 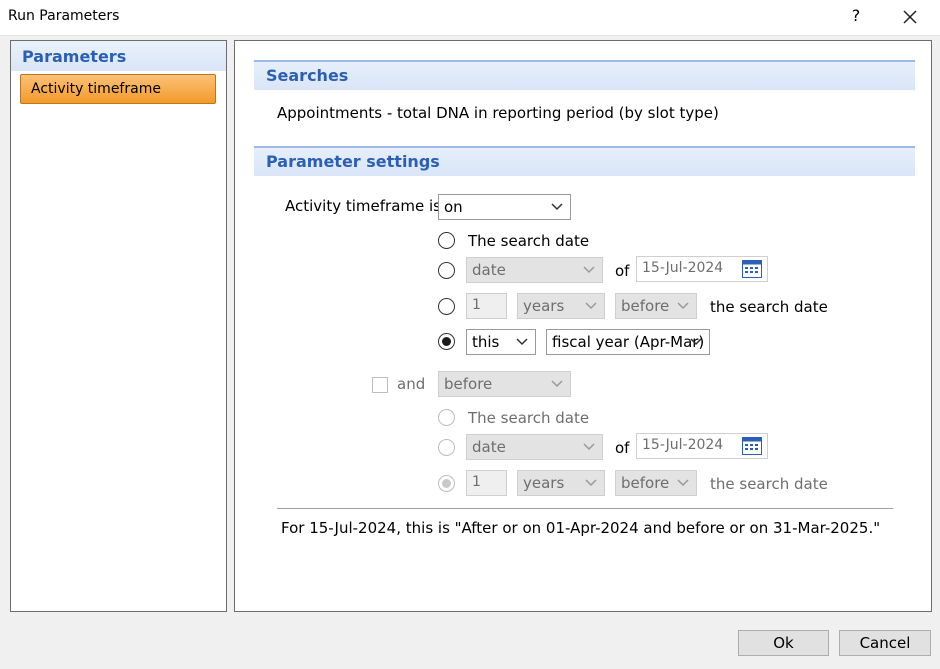 What do you see at coordinates (453, 207) in the screenshot?
I see `activity-timeframe-value: on` at bounding box center [453, 207].